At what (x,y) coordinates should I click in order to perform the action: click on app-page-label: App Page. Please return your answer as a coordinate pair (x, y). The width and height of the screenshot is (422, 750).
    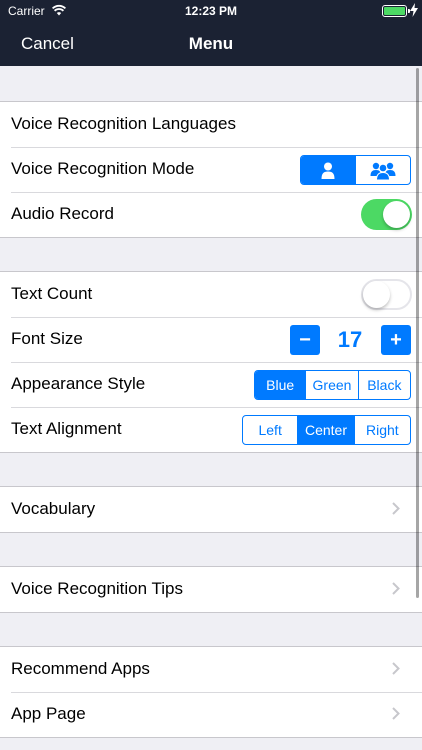
    Looking at the image, I should click on (48, 713).